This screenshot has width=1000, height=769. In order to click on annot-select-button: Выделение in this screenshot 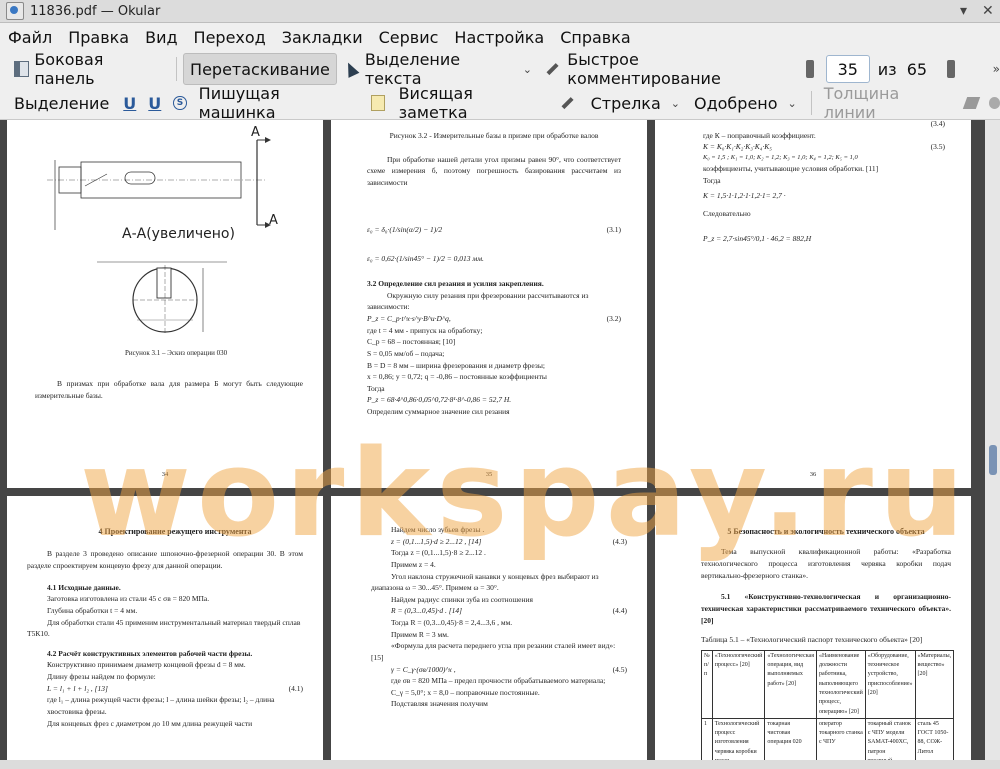, I will do `click(61, 103)`.